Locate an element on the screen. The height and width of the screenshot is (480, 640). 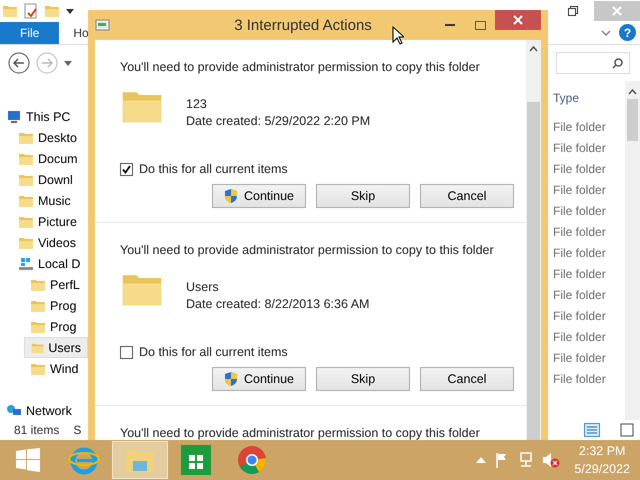
permission-message: You'll need to provide administrator permission to copy to this folder is located at coordinates (307, 250).